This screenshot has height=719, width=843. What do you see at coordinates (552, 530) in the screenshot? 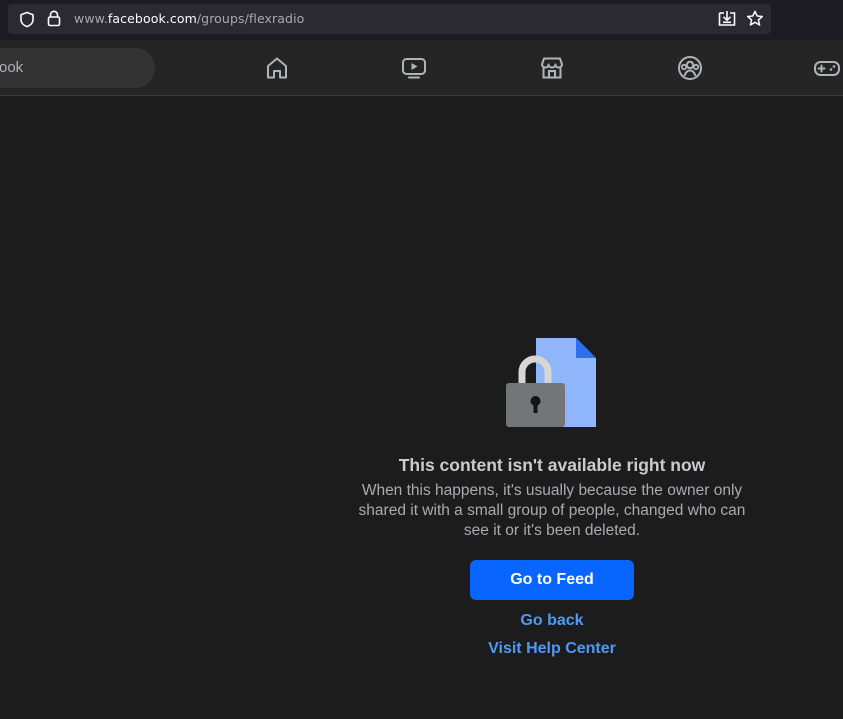
I see `description-line: see it or it's been deleted.` at bounding box center [552, 530].